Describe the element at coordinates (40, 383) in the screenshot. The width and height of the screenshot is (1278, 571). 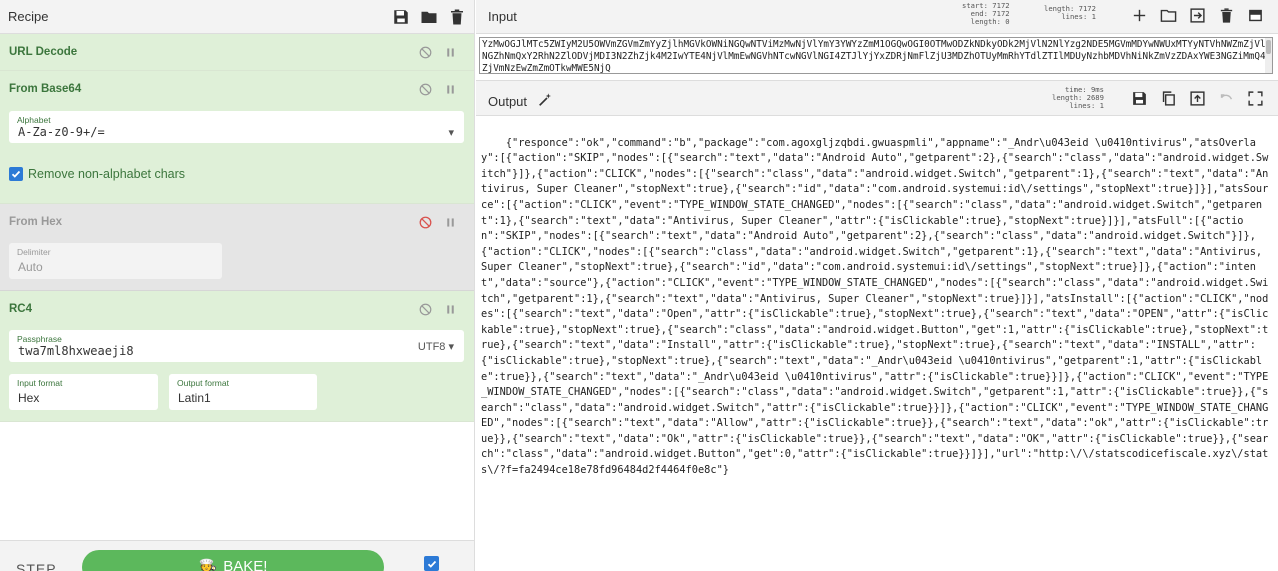
I see `input-format-label: Input format` at that location.